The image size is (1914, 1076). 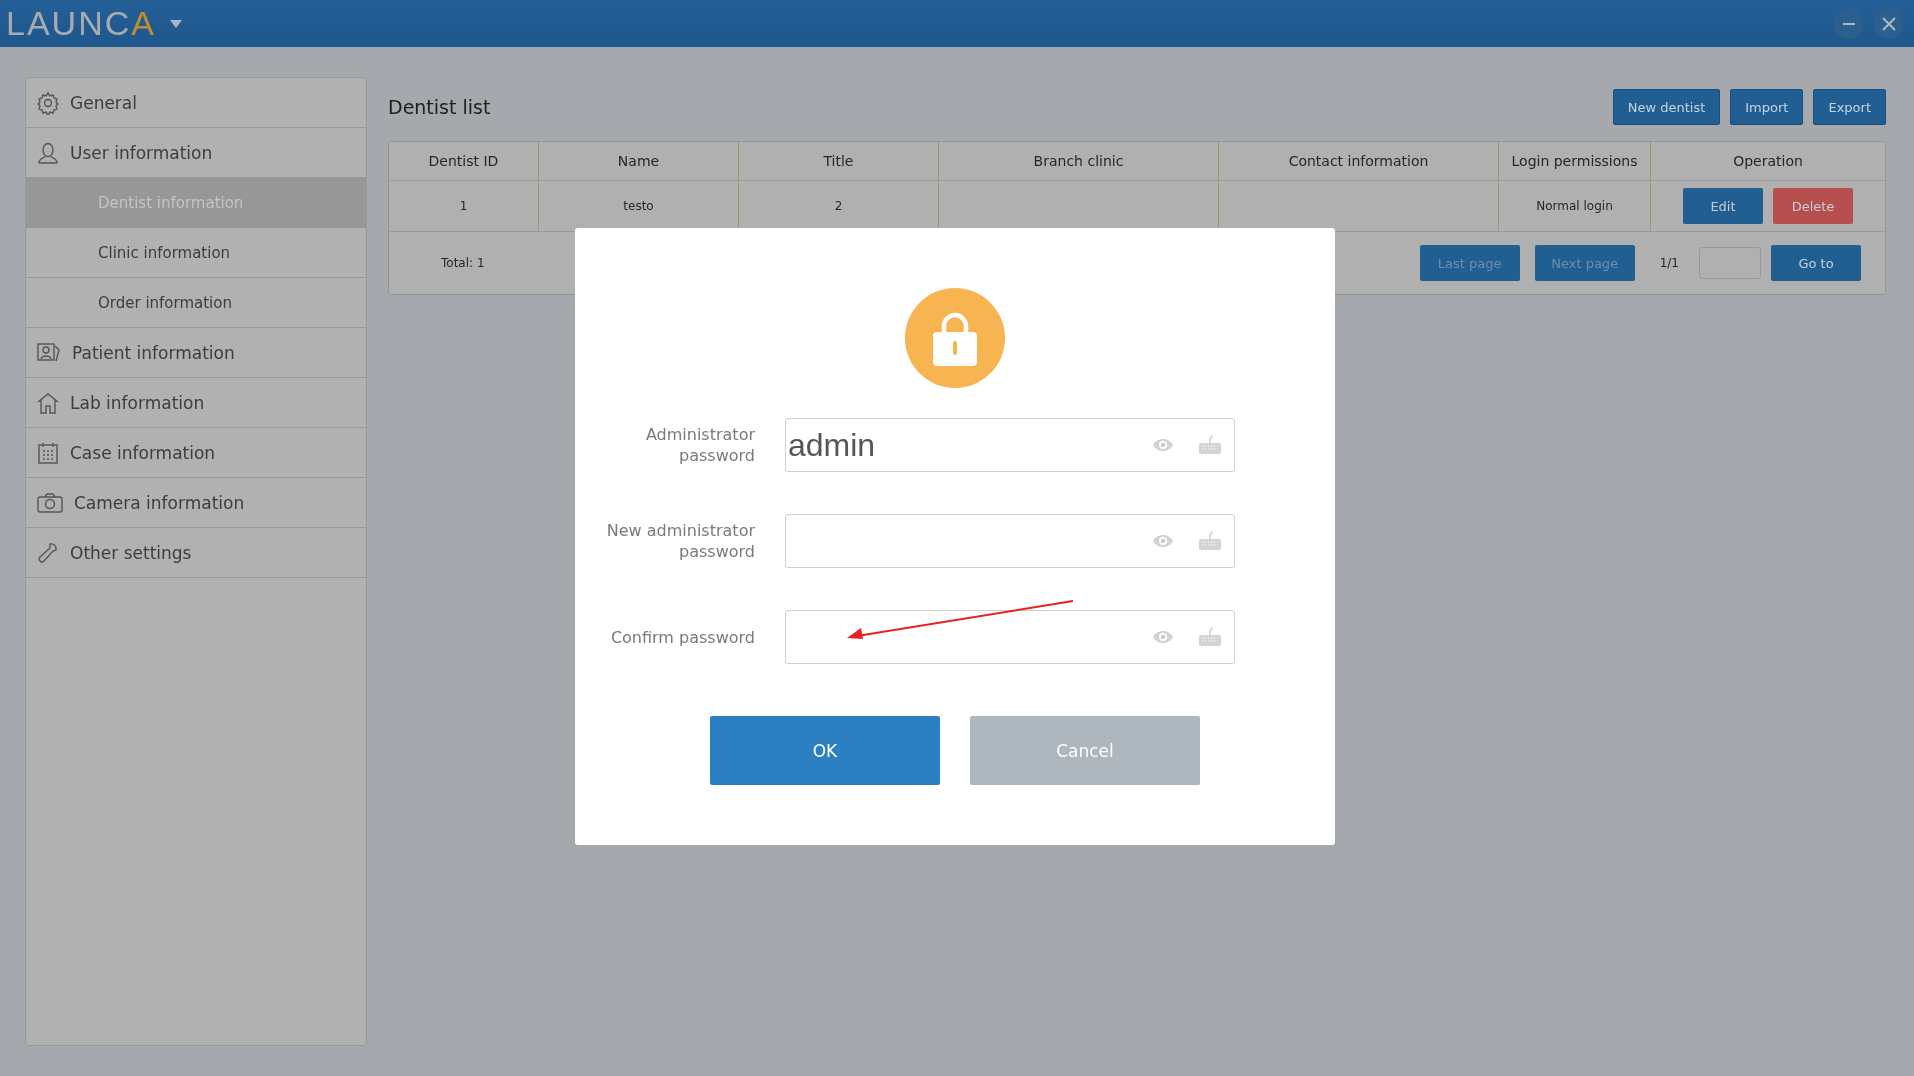 I want to click on wrench-icon, so click(x=48, y=552).